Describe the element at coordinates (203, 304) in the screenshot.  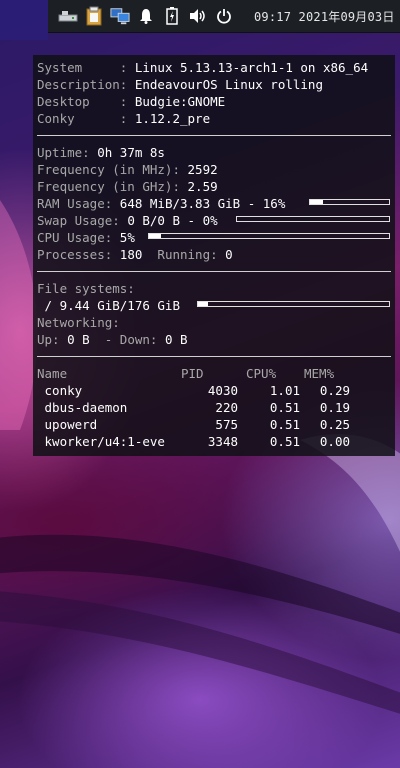
I see `filesystem-usage-bar-fill` at that location.